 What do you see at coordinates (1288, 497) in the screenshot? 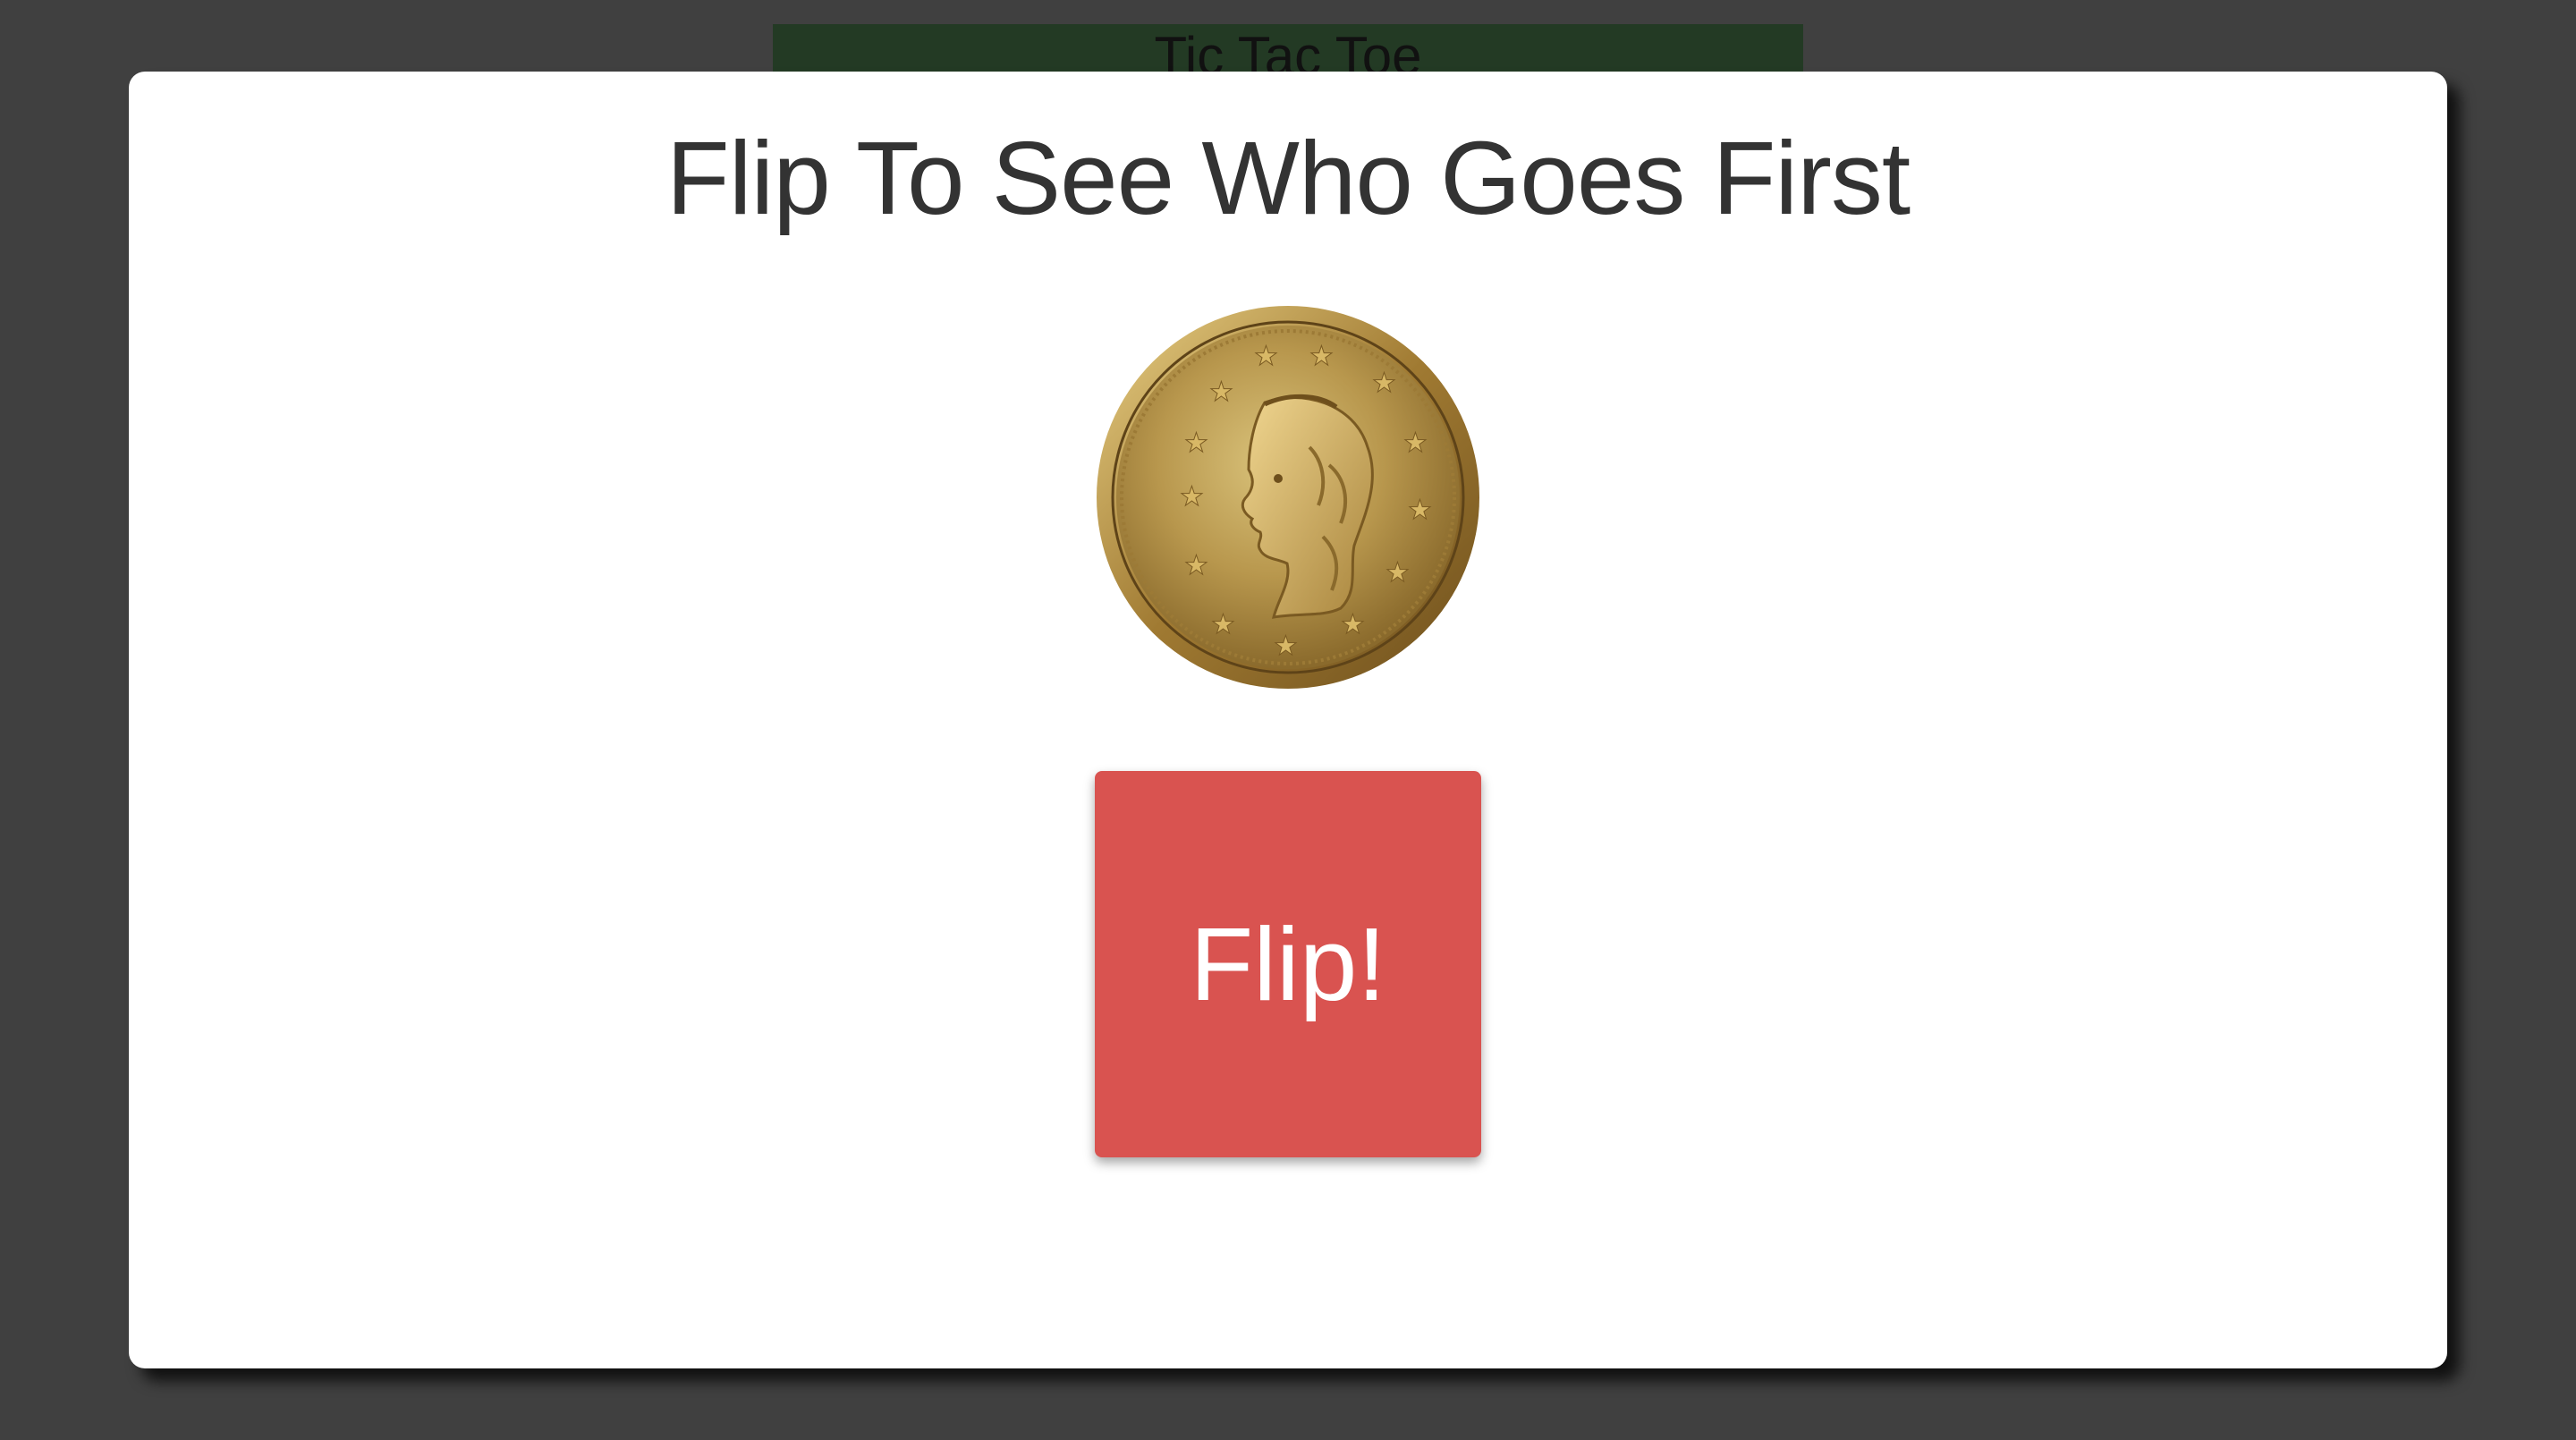
I see `gold-coin-icon: ★ ★ ★ ★ ★ ★ ★ ★ ★ ★ ★ ★ ★` at bounding box center [1288, 497].